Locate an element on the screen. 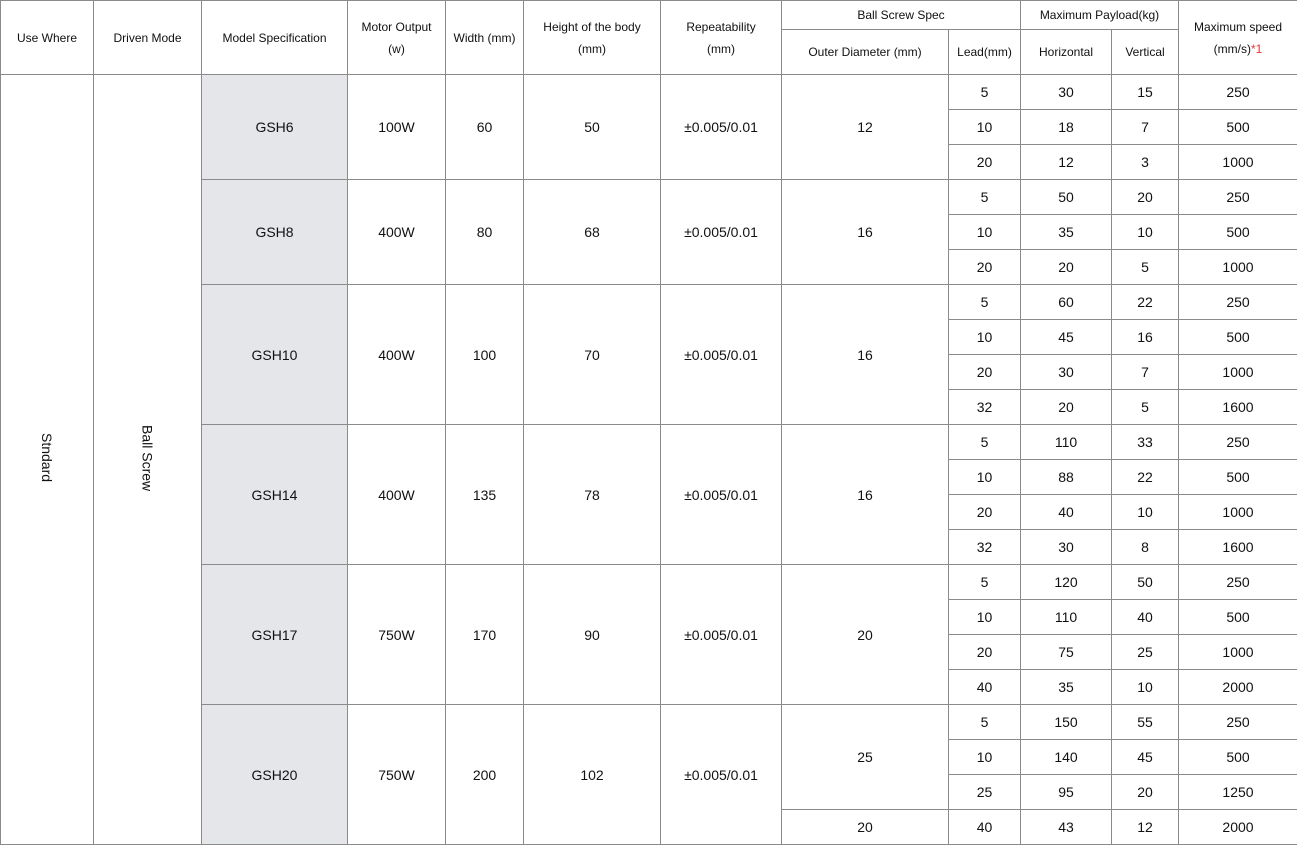 Image resolution: width=1297 pixels, height=845 pixels. height-cell: 102 is located at coordinates (592, 775).